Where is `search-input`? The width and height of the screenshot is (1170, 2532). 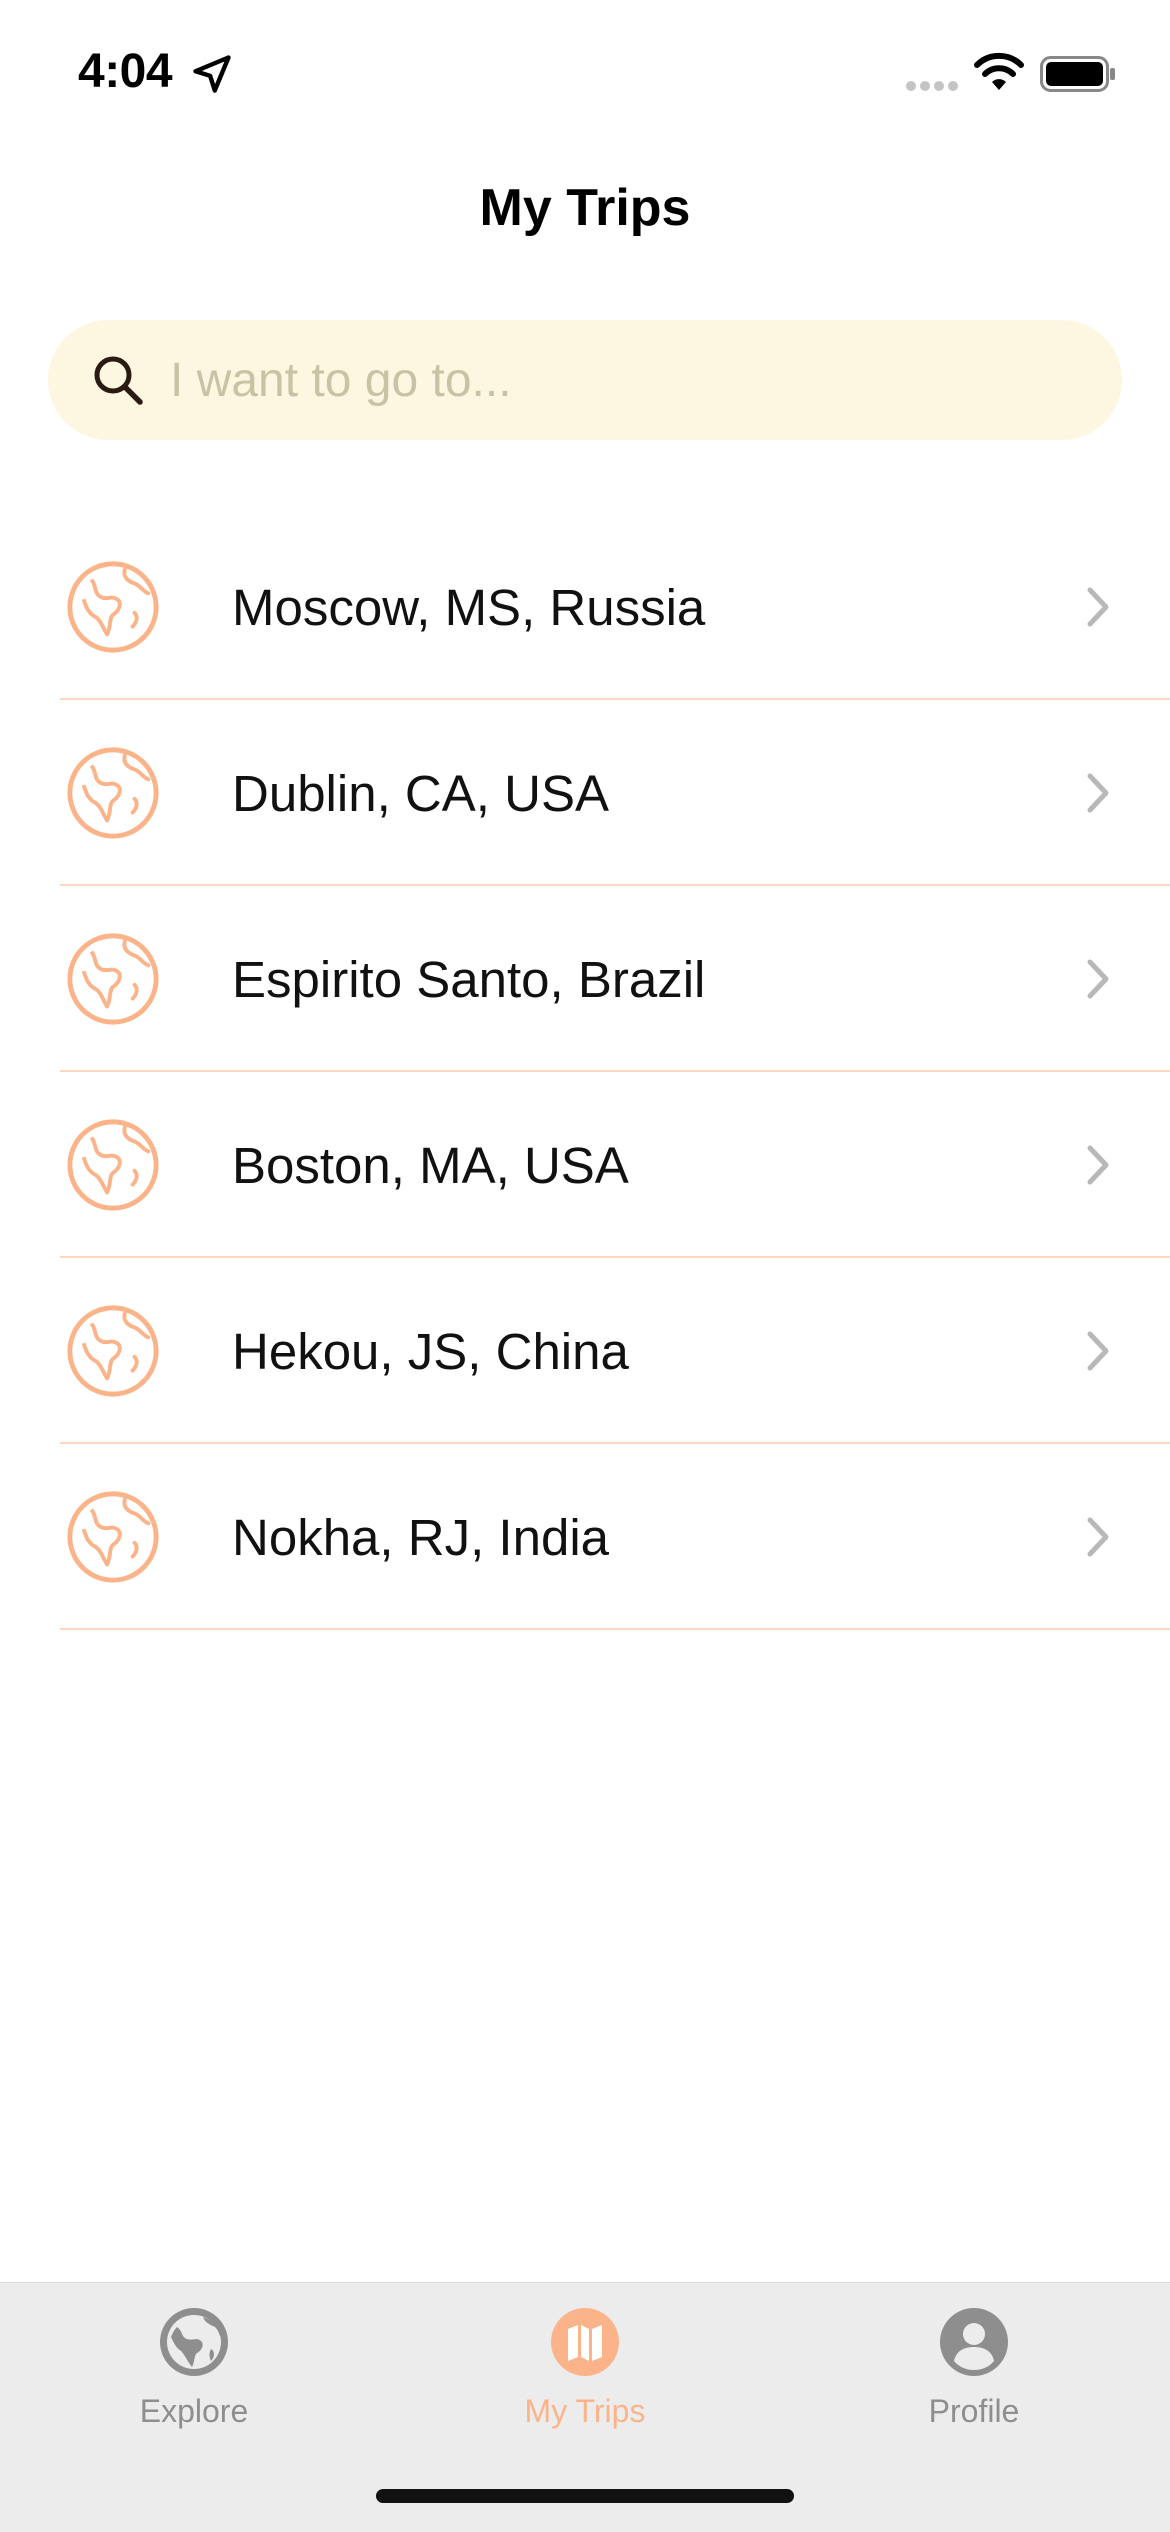 search-input is located at coordinates (620, 380).